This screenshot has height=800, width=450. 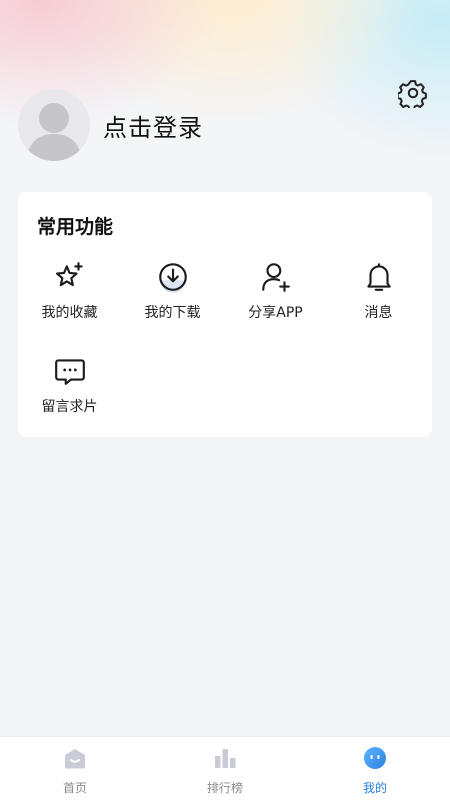 I want to click on smiley-face-icon, so click(x=375, y=758).